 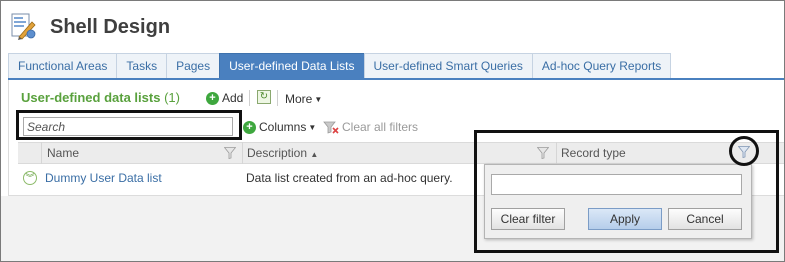 I want to click on tab-pages: Pages, so click(x=193, y=66).